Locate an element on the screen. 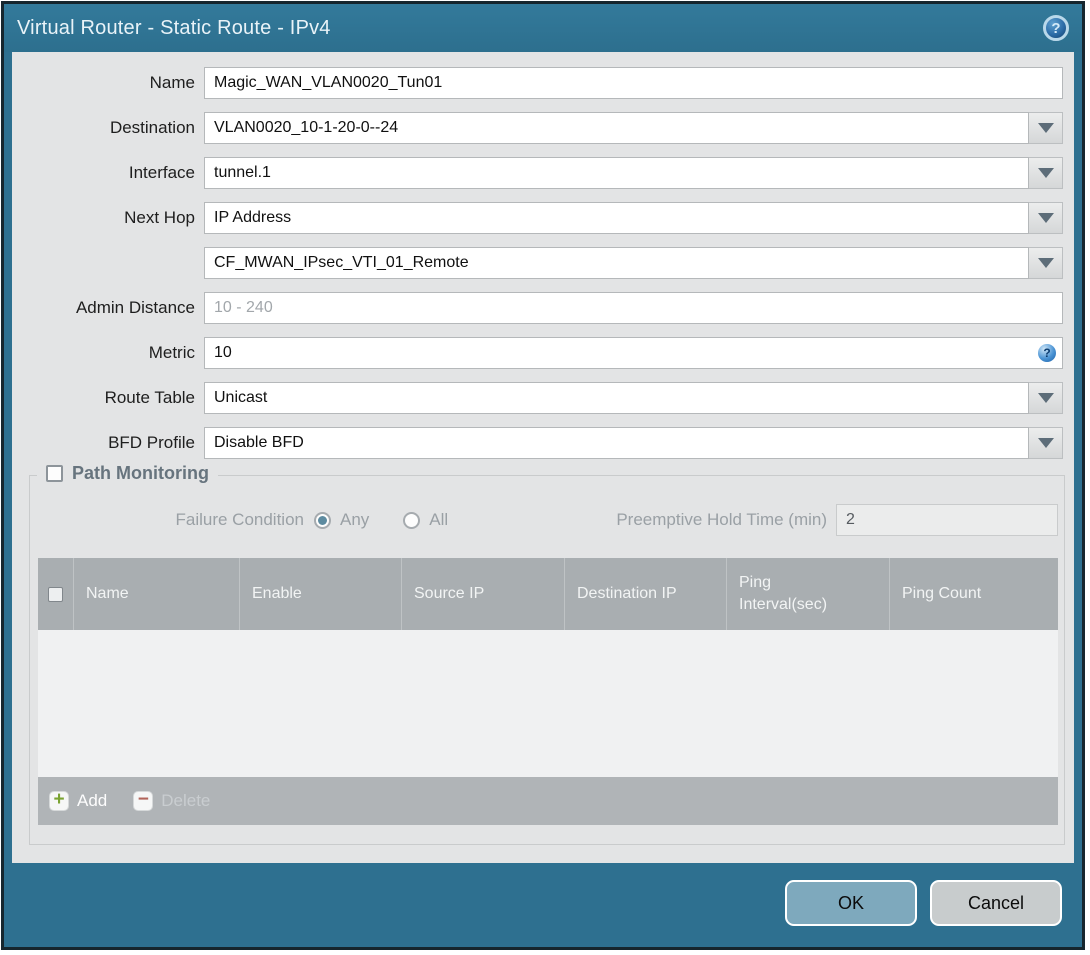 The image size is (1090, 955). table-header-ping-interval: Ping Interval(sec) is located at coordinates (807, 594).